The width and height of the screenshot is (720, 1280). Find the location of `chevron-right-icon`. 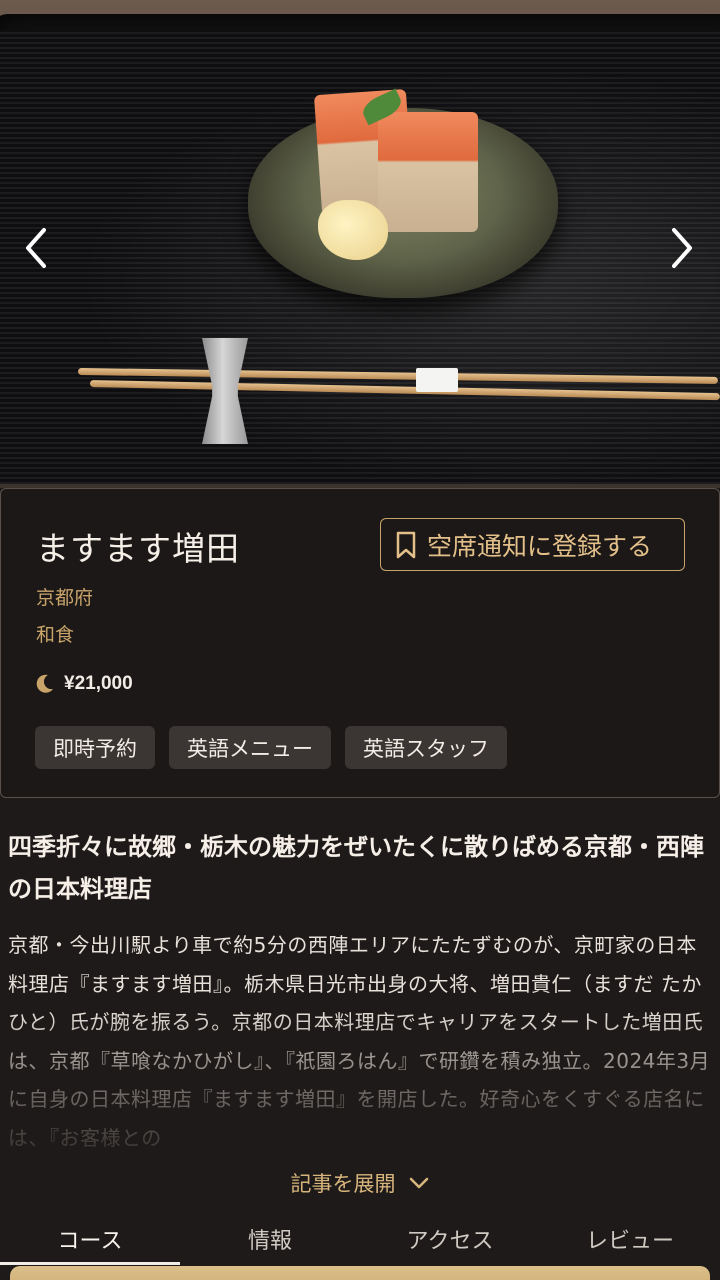

chevron-right-icon is located at coordinates (682, 248).